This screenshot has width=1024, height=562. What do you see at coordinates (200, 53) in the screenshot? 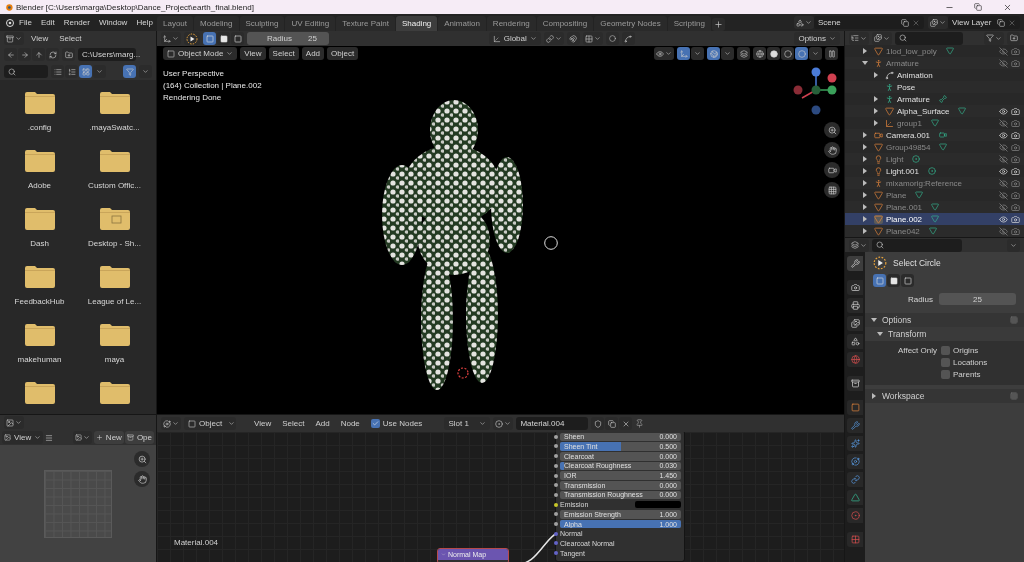
I see `mode-dropdown: Object Mode` at bounding box center [200, 53].